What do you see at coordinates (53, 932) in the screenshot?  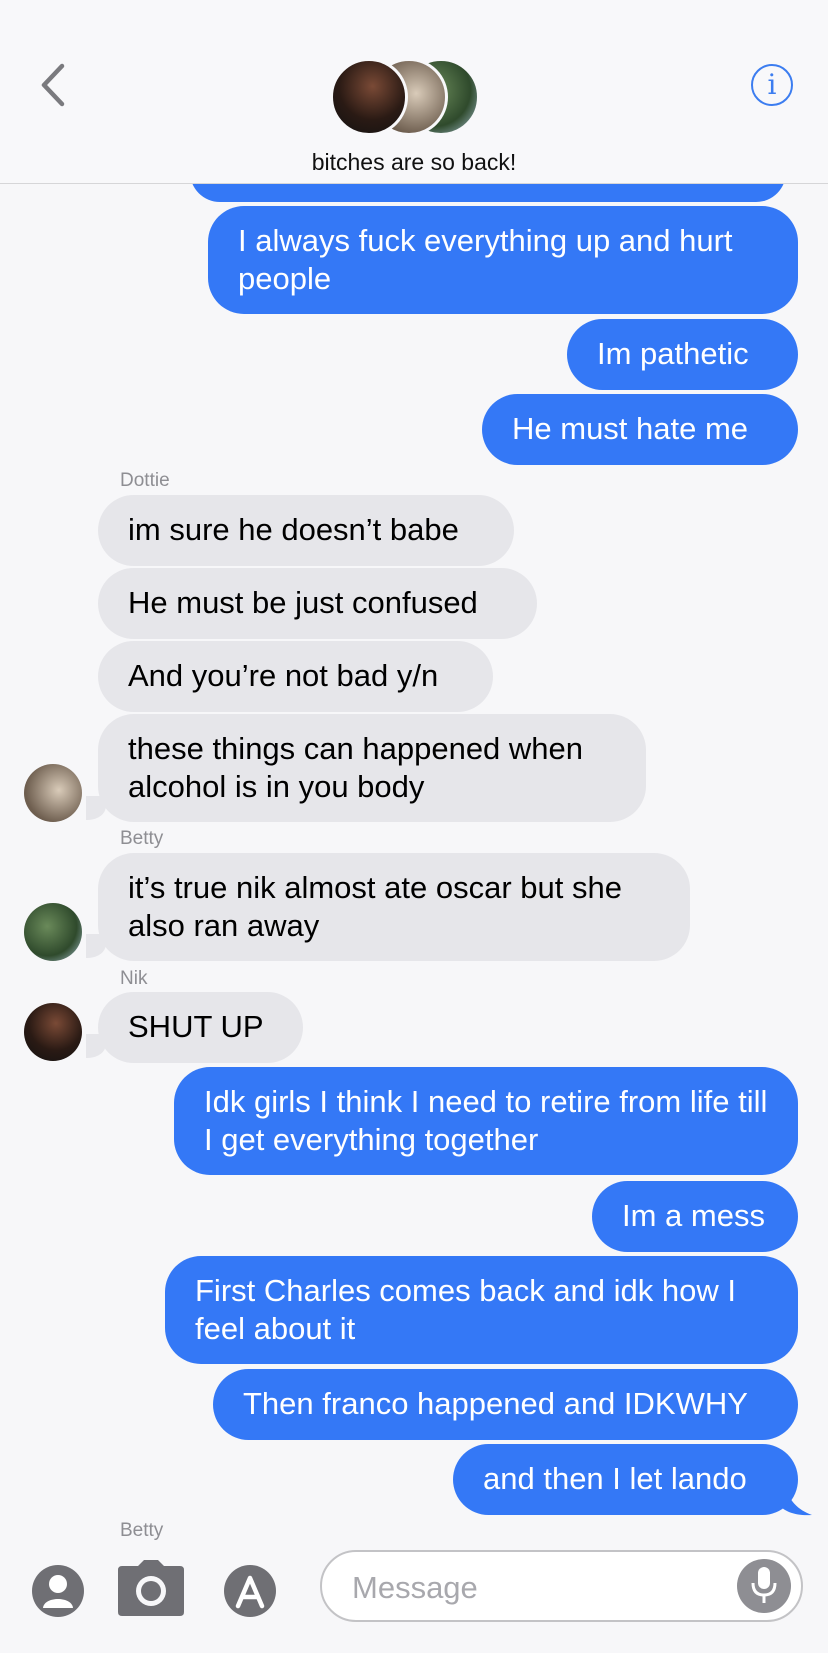 I see `sender-avatar-betty` at bounding box center [53, 932].